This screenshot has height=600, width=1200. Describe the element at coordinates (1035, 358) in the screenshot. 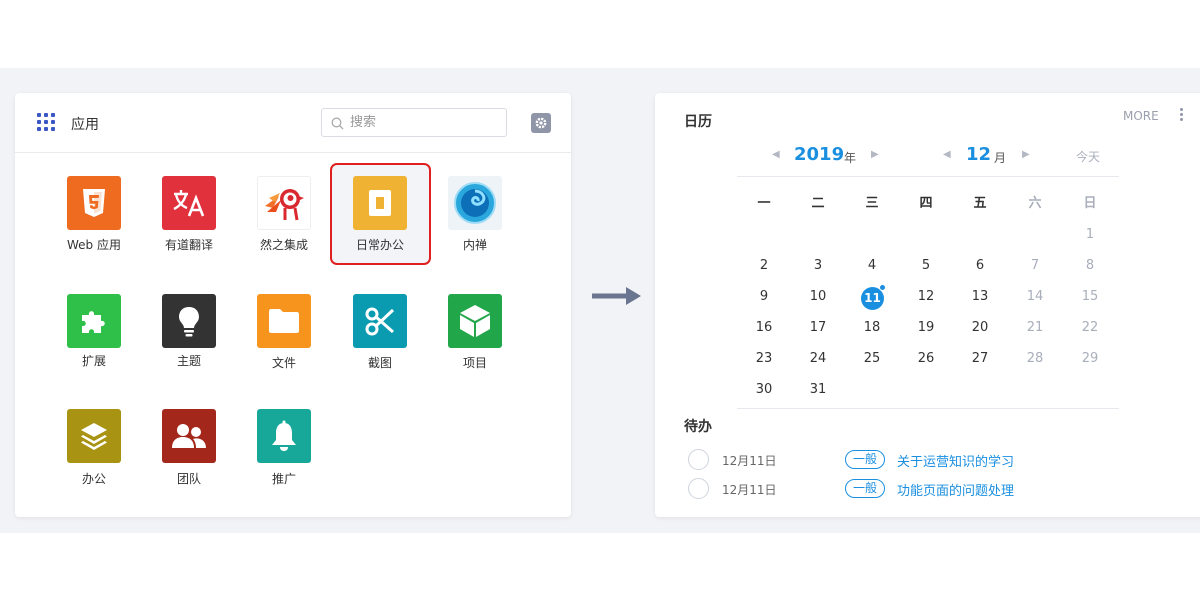

I see `calendar-day: 28` at that location.